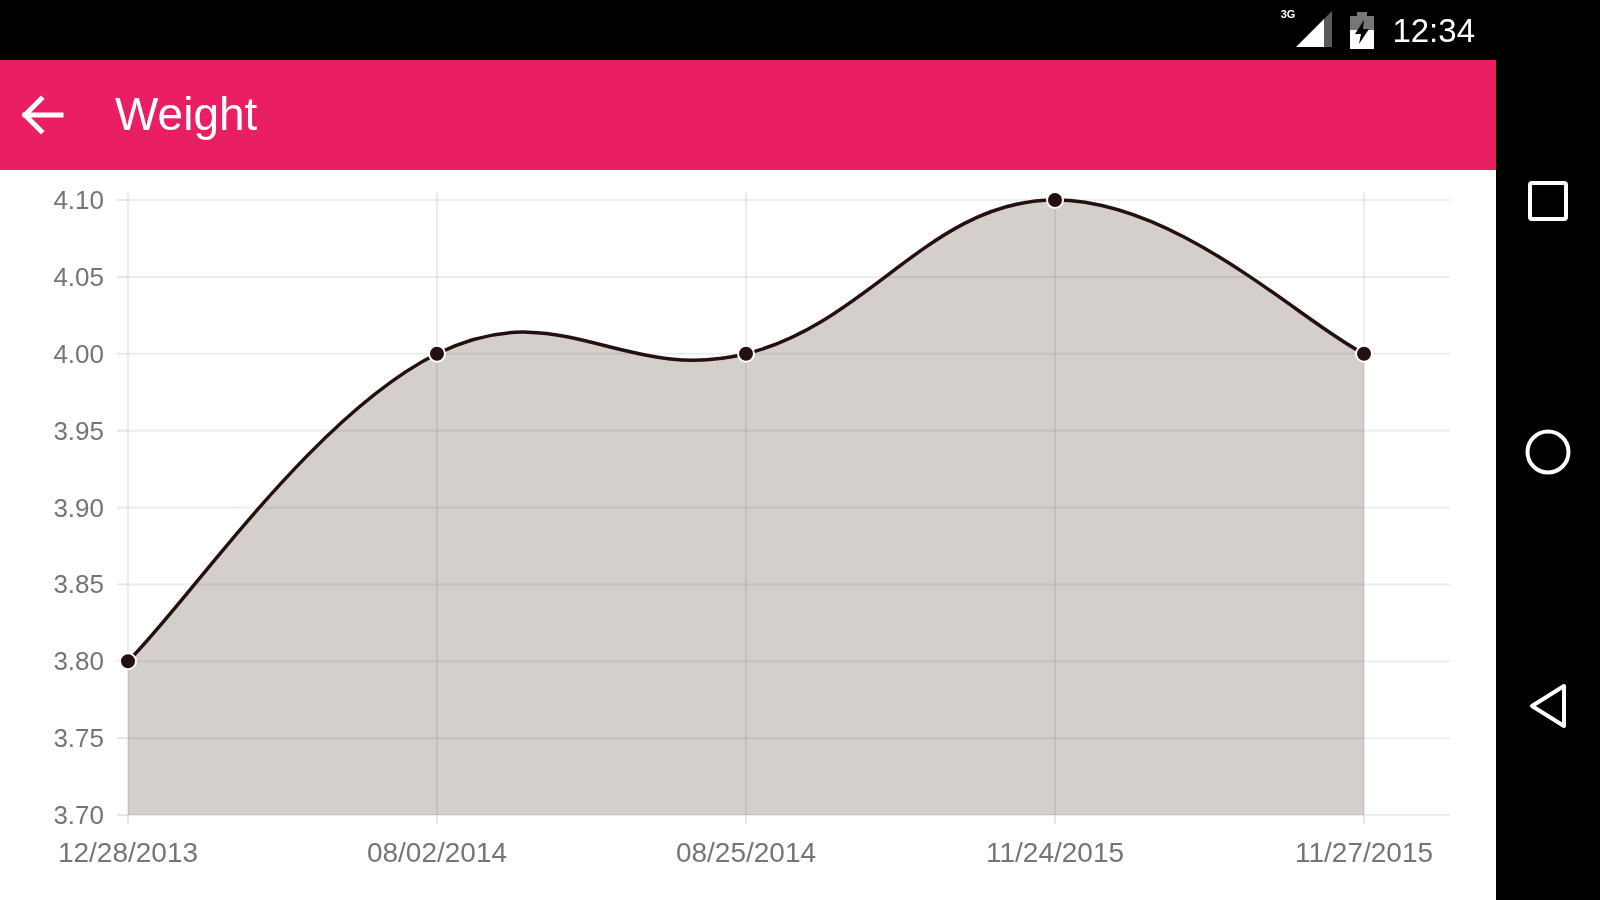 The width and height of the screenshot is (1600, 900). What do you see at coordinates (1288, 14) in the screenshot?
I see `network-type-label: 3G` at bounding box center [1288, 14].